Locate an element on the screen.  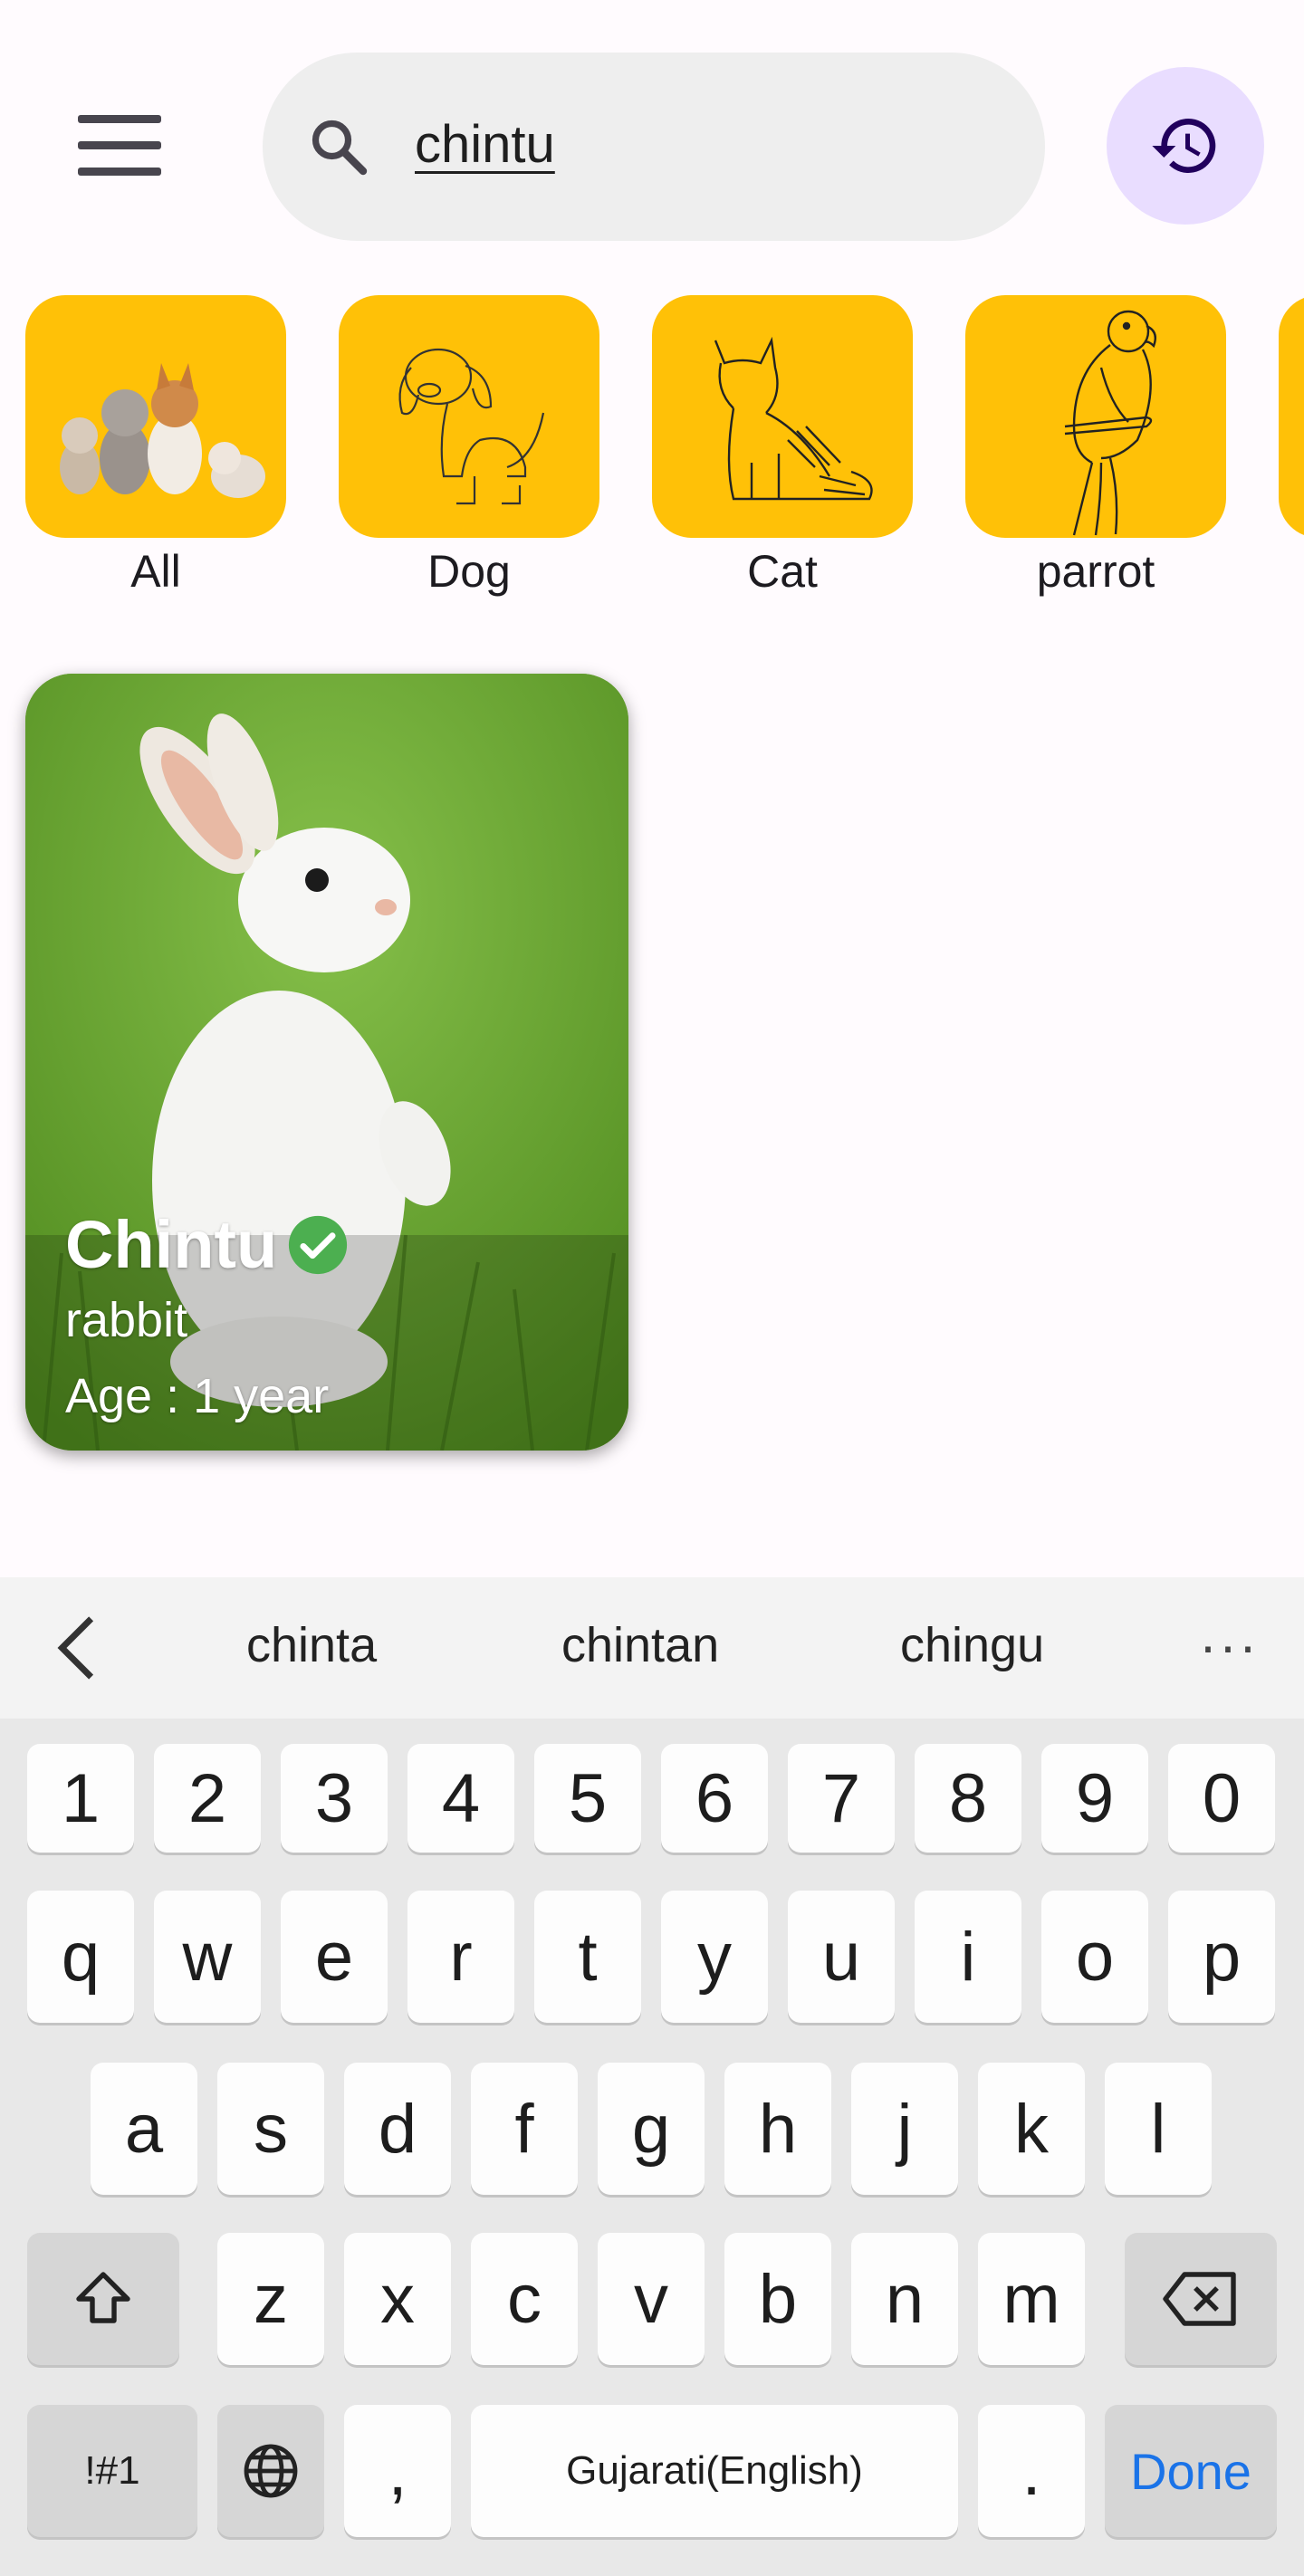
key-p: p is located at coordinates (1222, 1957).